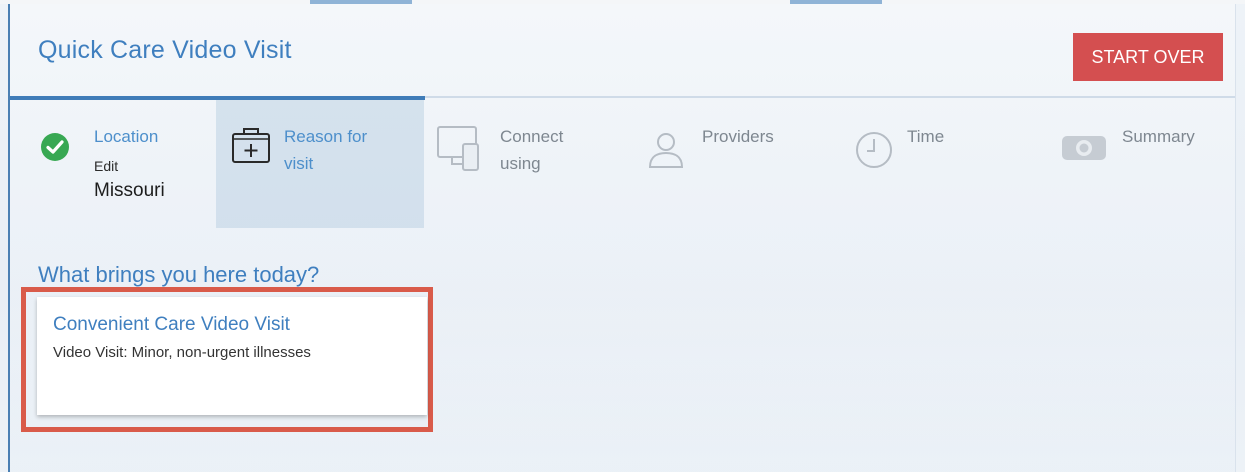 The width and height of the screenshot is (1245, 472). What do you see at coordinates (326, 136) in the screenshot?
I see `step-reason-label-line1: Reason for` at bounding box center [326, 136].